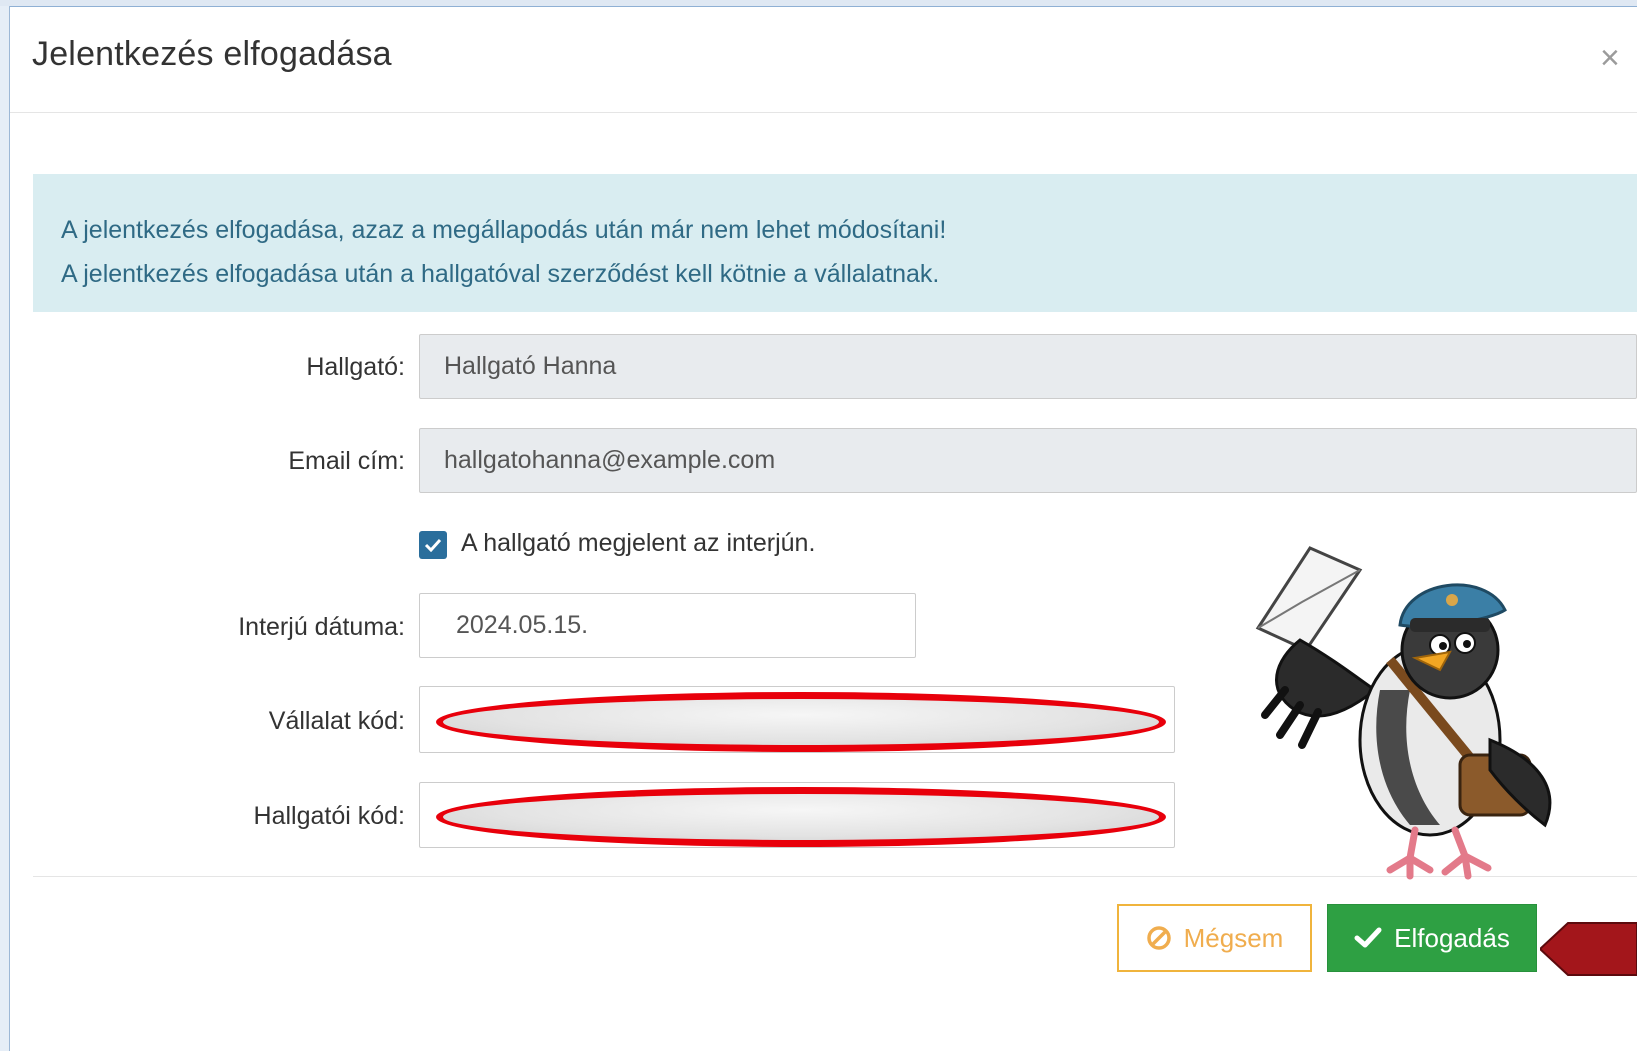  What do you see at coordinates (329, 816) in the screenshot?
I see `student-code-label: Hallgatói kód:` at bounding box center [329, 816].